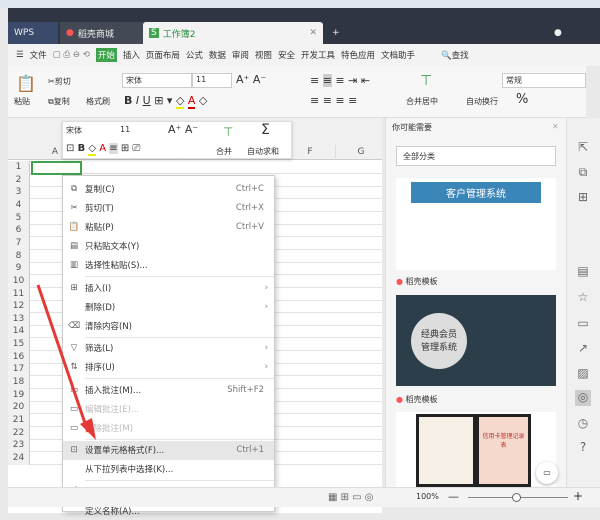 This screenshot has height=520, width=600. What do you see at coordinates (240, 55) in the screenshot?
I see `menu-review: 审阅` at bounding box center [240, 55].